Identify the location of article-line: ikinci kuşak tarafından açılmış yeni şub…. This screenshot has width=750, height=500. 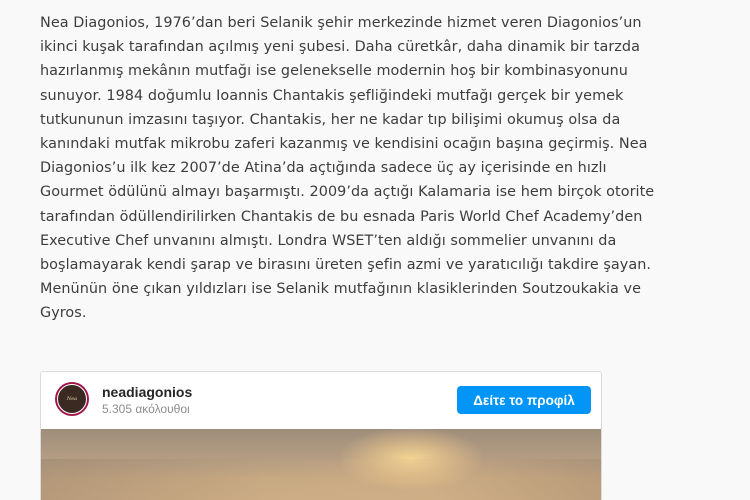
(340, 47).